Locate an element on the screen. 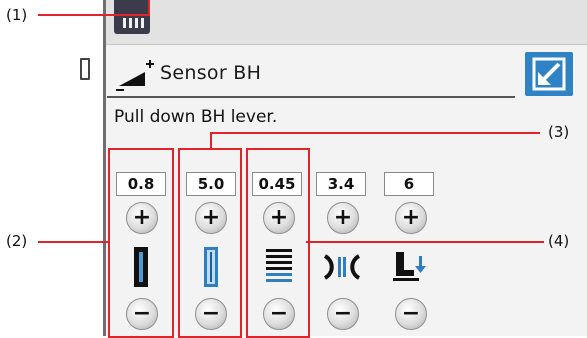 The image size is (587, 338). mode-title: Sensor BH is located at coordinates (211, 73).